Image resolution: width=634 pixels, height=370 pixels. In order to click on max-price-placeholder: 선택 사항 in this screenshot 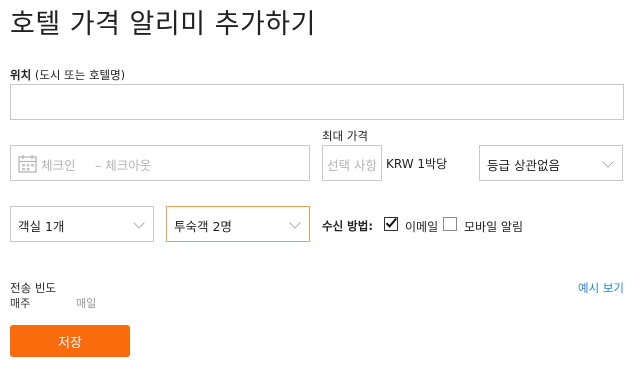, I will do `click(352, 165)`.